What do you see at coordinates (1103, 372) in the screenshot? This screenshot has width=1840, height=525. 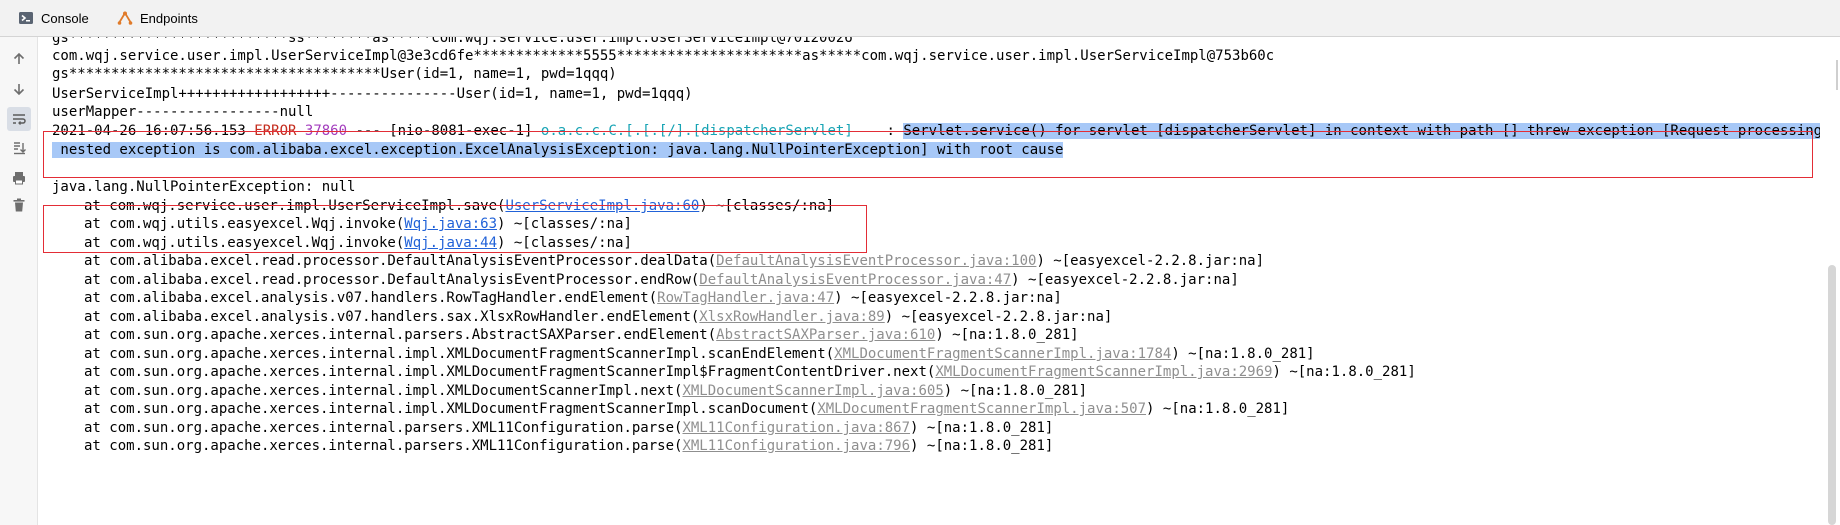 I see `source-link: XMLDocumentFragmentScannerImpl.java:2969` at bounding box center [1103, 372].